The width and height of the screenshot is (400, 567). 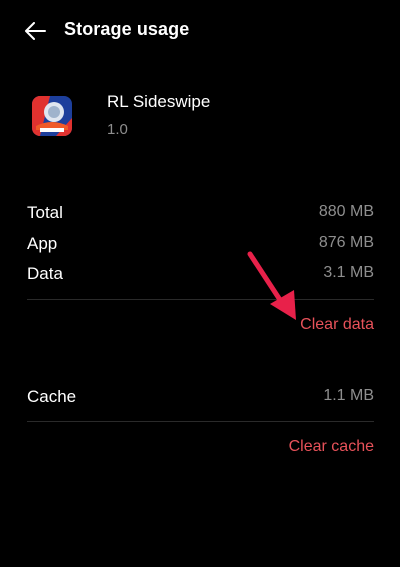 I want to click on cache-label: Cache, so click(x=52, y=396).